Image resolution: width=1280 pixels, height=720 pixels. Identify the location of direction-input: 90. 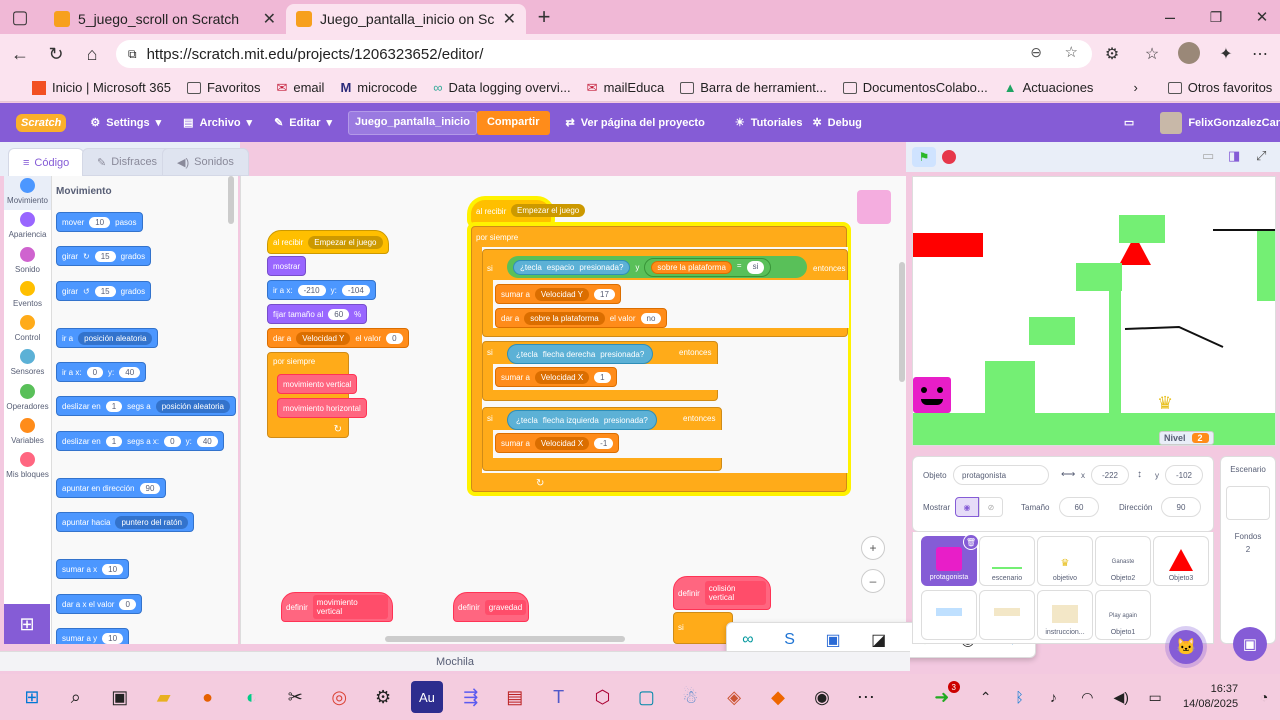
(1181, 507).